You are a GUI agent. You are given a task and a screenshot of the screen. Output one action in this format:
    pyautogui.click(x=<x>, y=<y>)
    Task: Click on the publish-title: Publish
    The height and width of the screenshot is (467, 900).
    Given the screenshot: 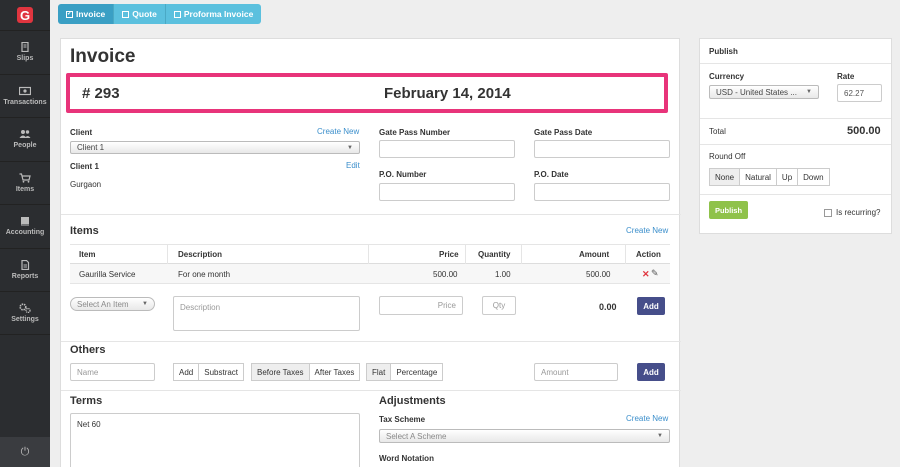 What is the action you would take?
    pyautogui.click(x=723, y=51)
    